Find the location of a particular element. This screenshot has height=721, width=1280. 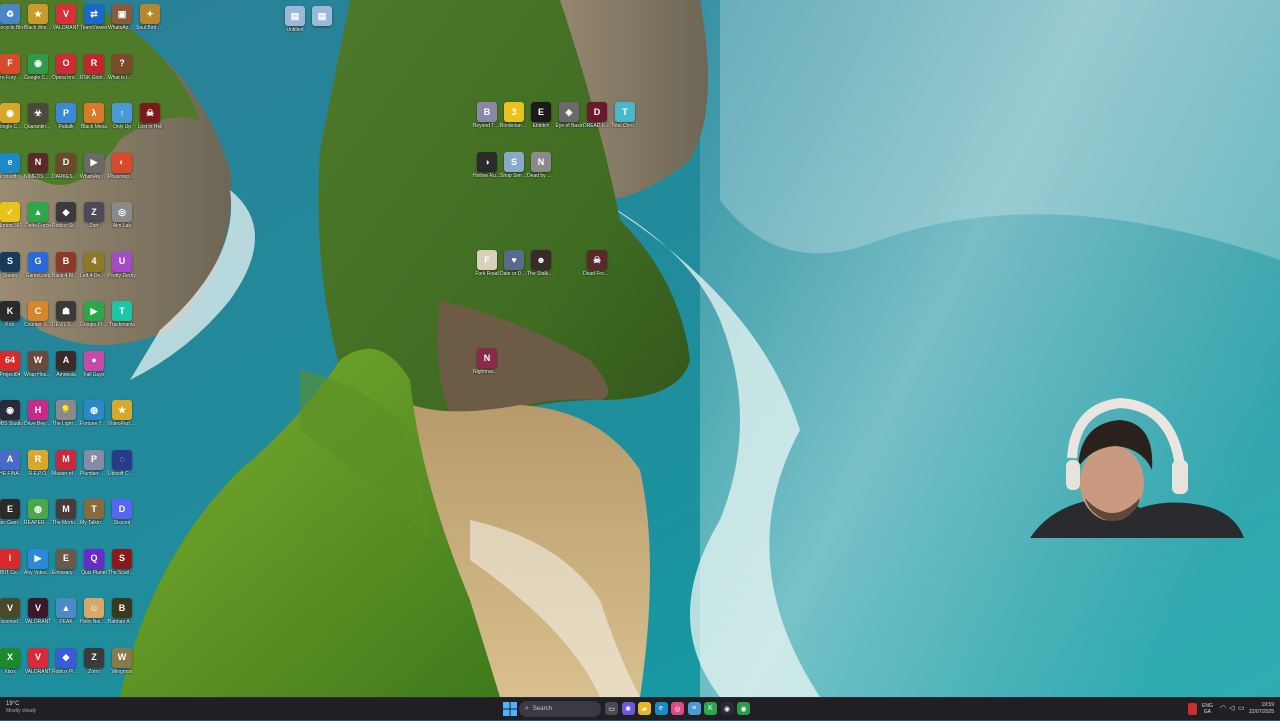

desktop-icon-dread-flats: DDREAD FLATS Demo is located at coordinates (597, 115).